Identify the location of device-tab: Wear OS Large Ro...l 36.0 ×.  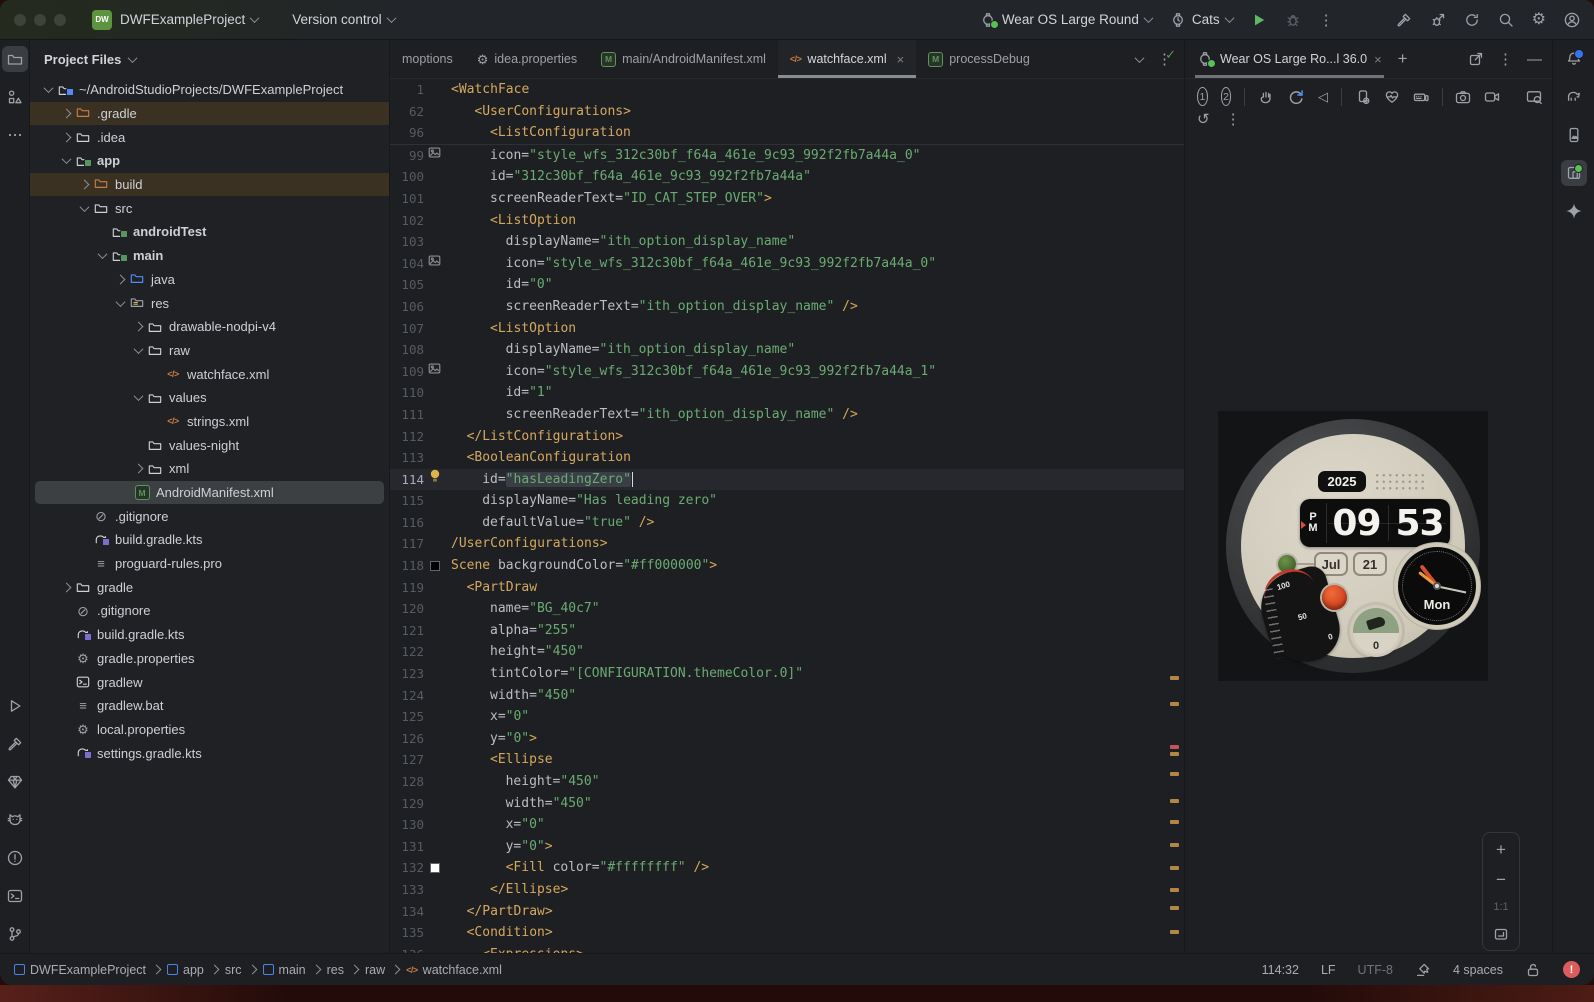
(1289, 59).